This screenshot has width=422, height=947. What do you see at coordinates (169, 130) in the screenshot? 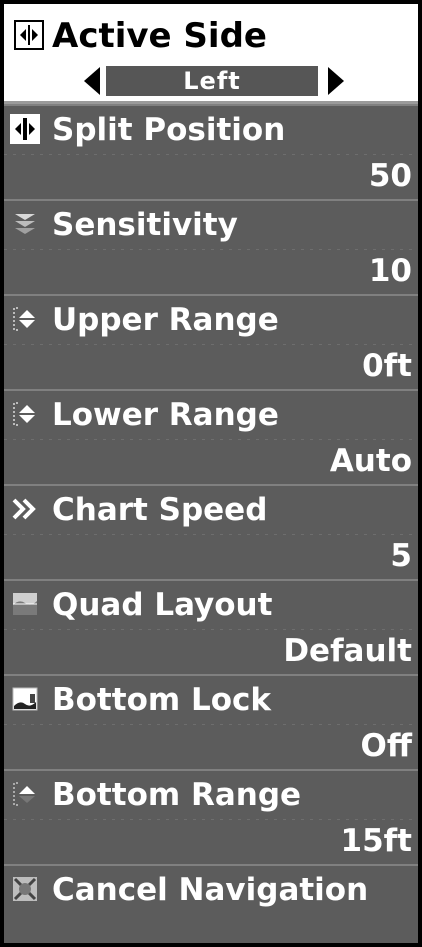
I see `menu-item-label: Split Position` at bounding box center [169, 130].